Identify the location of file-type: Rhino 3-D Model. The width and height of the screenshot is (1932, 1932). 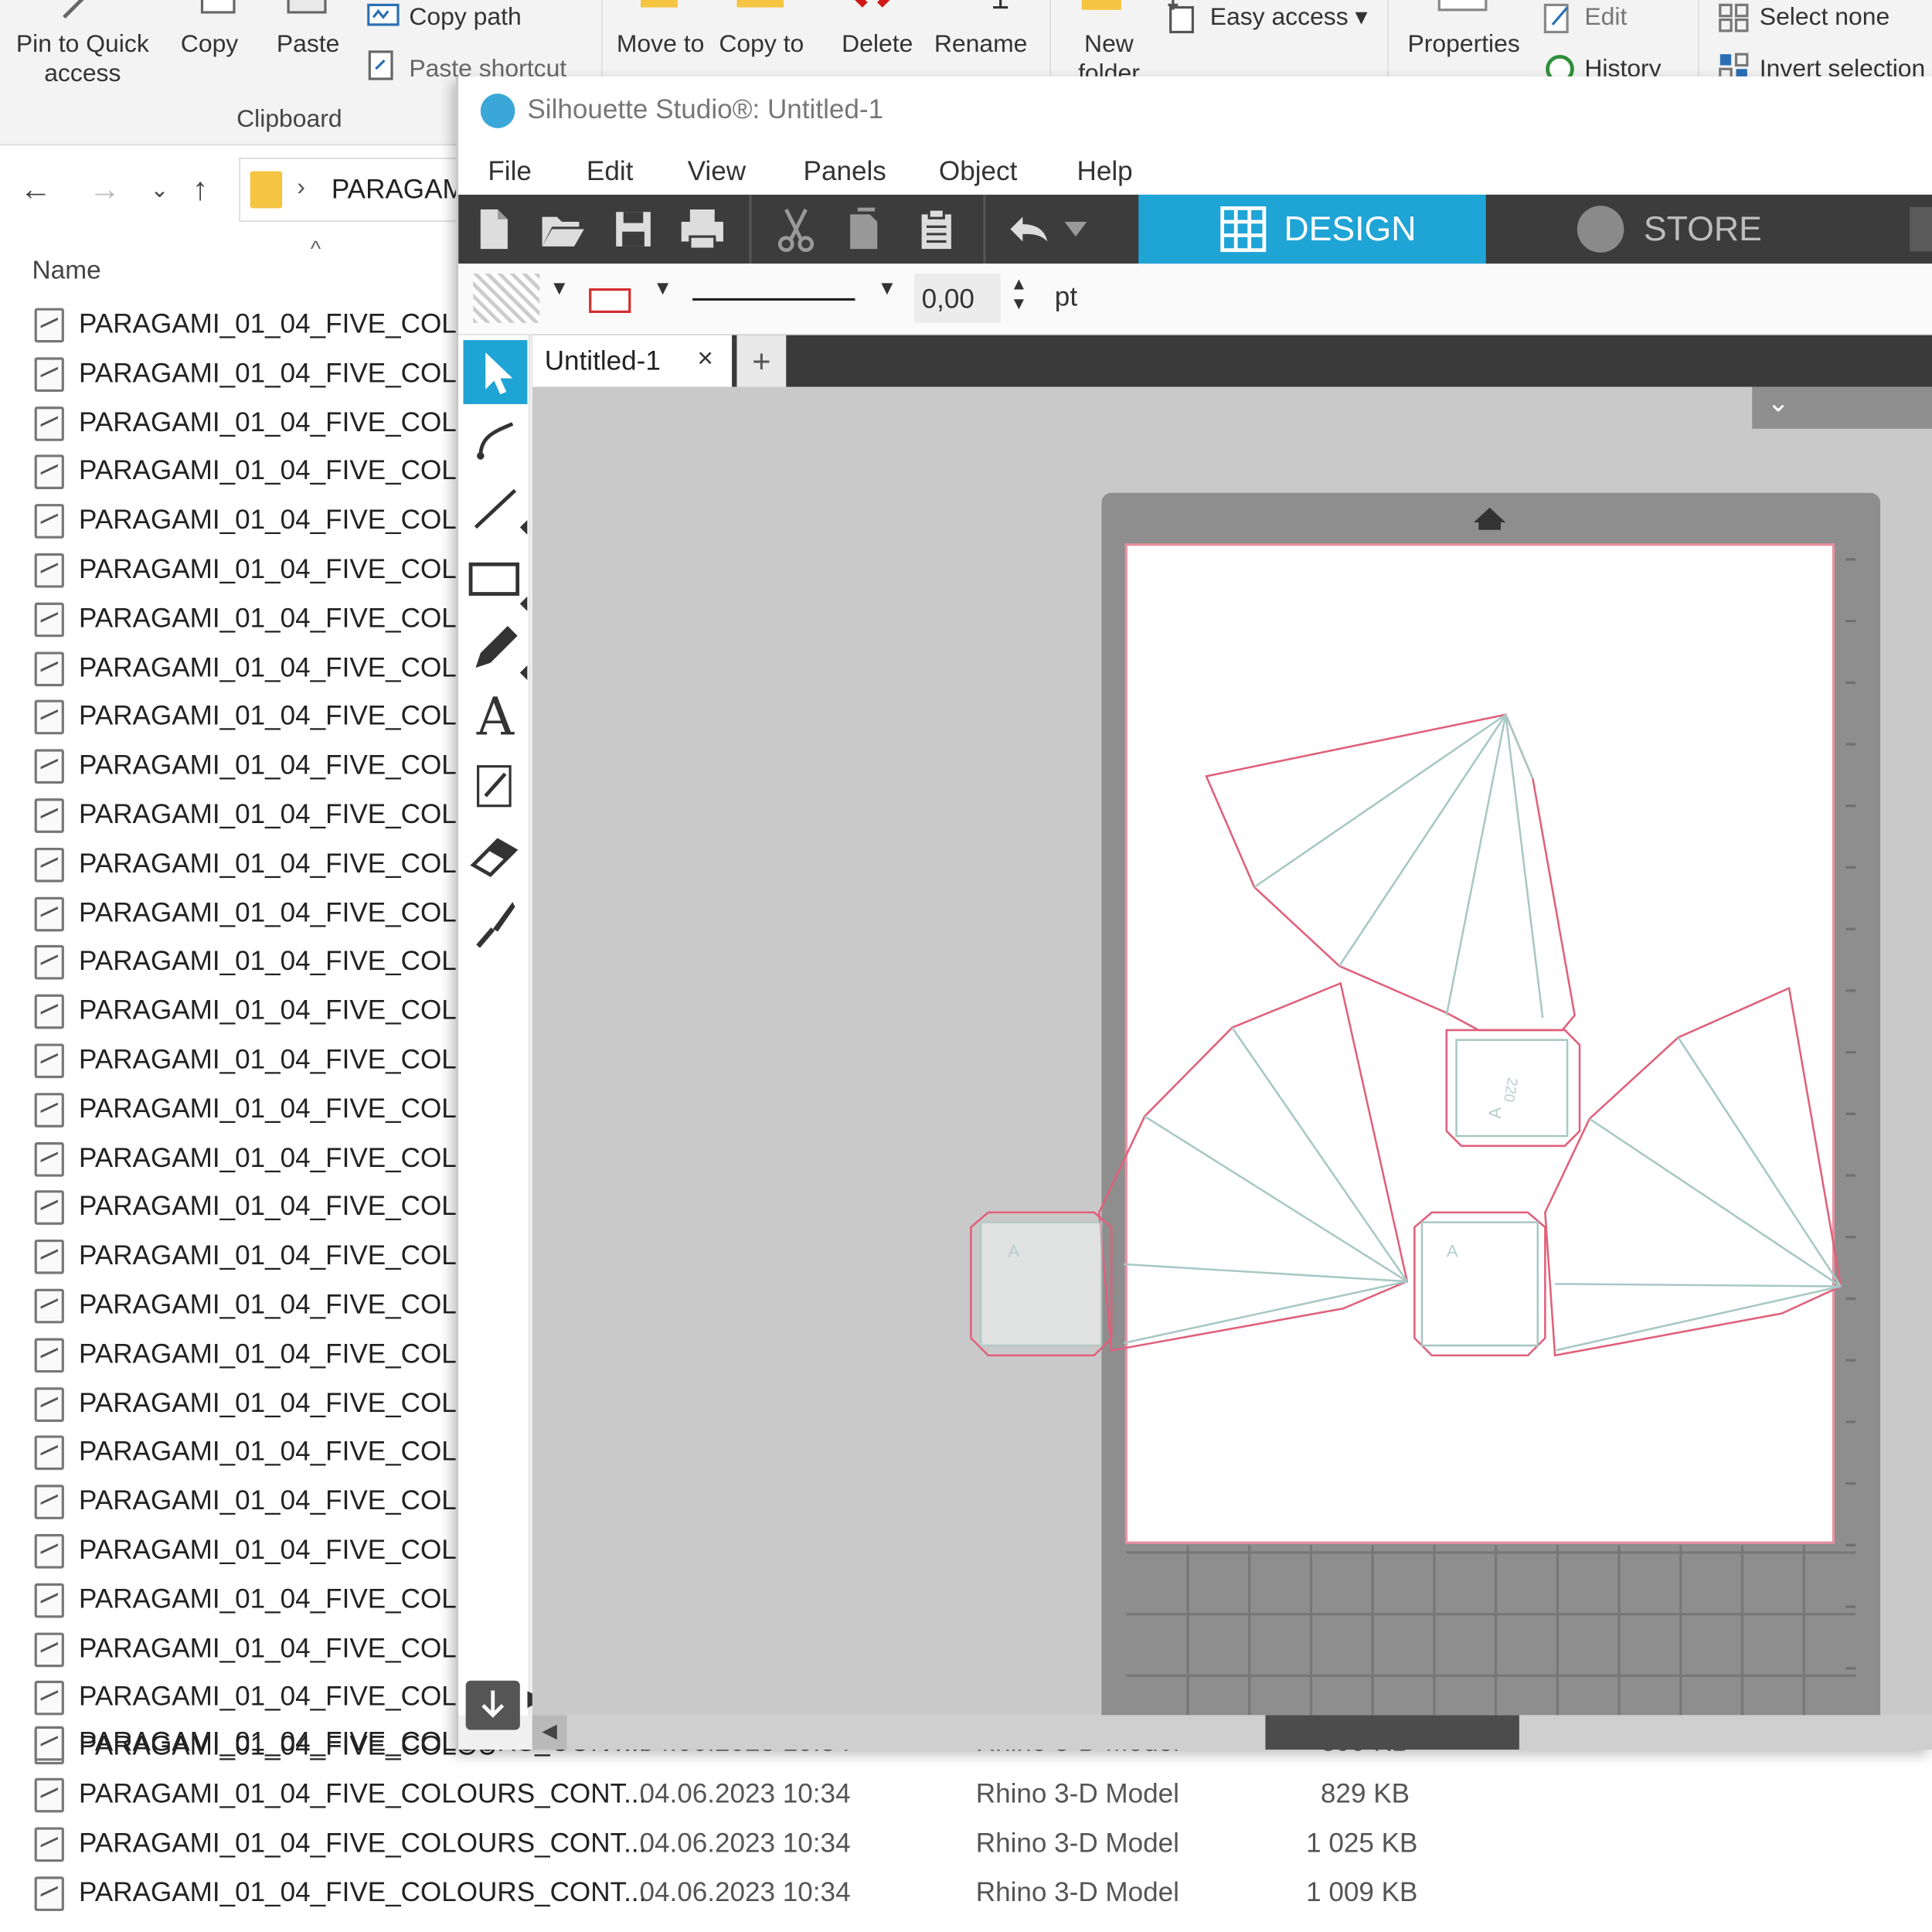
(1077, 1793).